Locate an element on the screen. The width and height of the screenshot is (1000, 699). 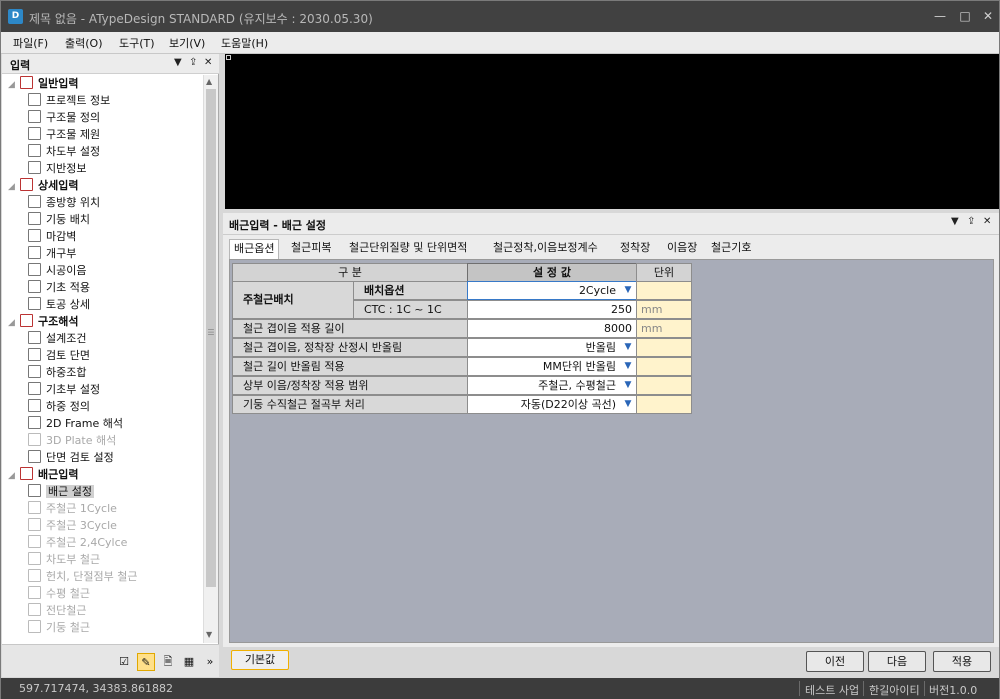
tree-group: ◢ 구조해석 is located at coordinates (43, 321).